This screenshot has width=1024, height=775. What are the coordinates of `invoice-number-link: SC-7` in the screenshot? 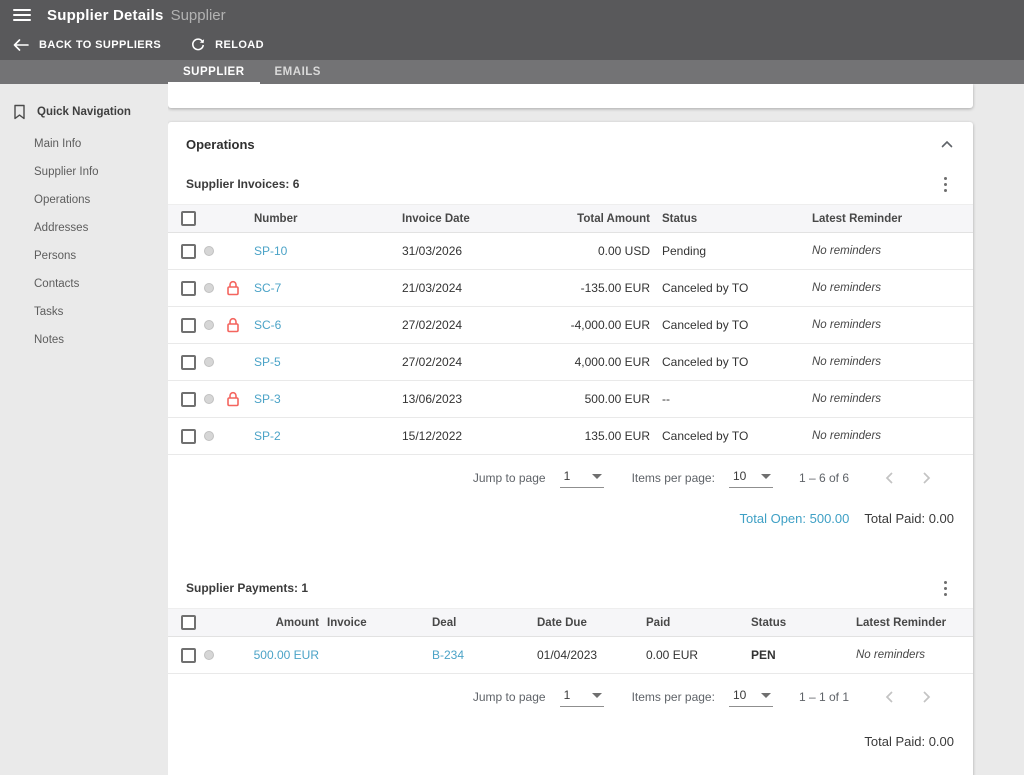 It's located at (267, 288).